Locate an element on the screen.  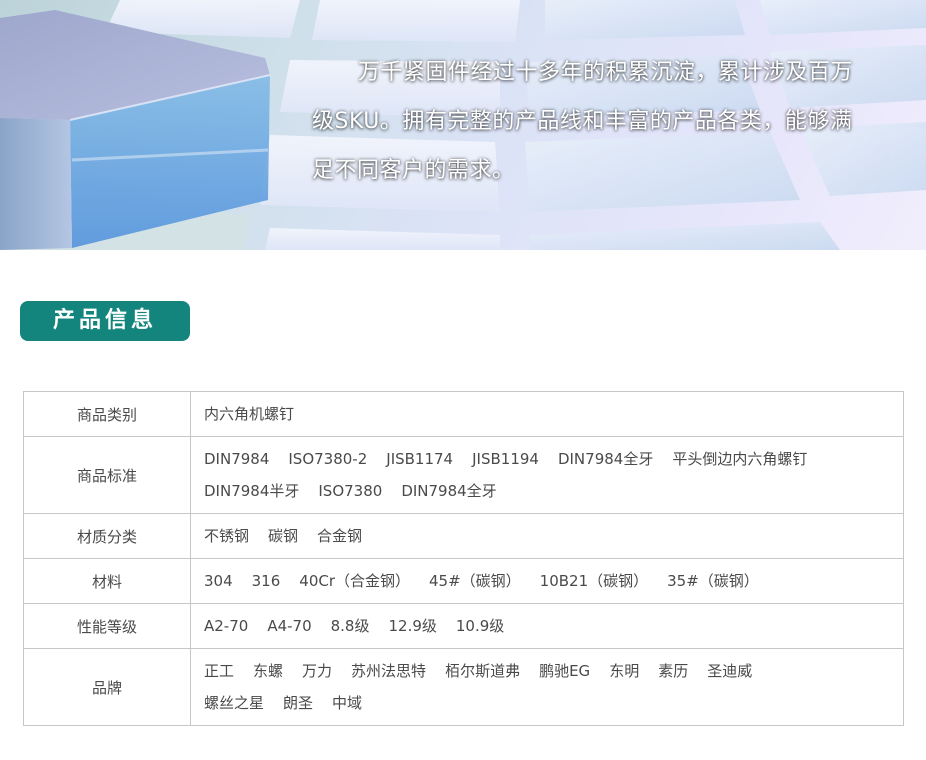
value-item: 鹏驰EG is located at coordinates (565, 671).